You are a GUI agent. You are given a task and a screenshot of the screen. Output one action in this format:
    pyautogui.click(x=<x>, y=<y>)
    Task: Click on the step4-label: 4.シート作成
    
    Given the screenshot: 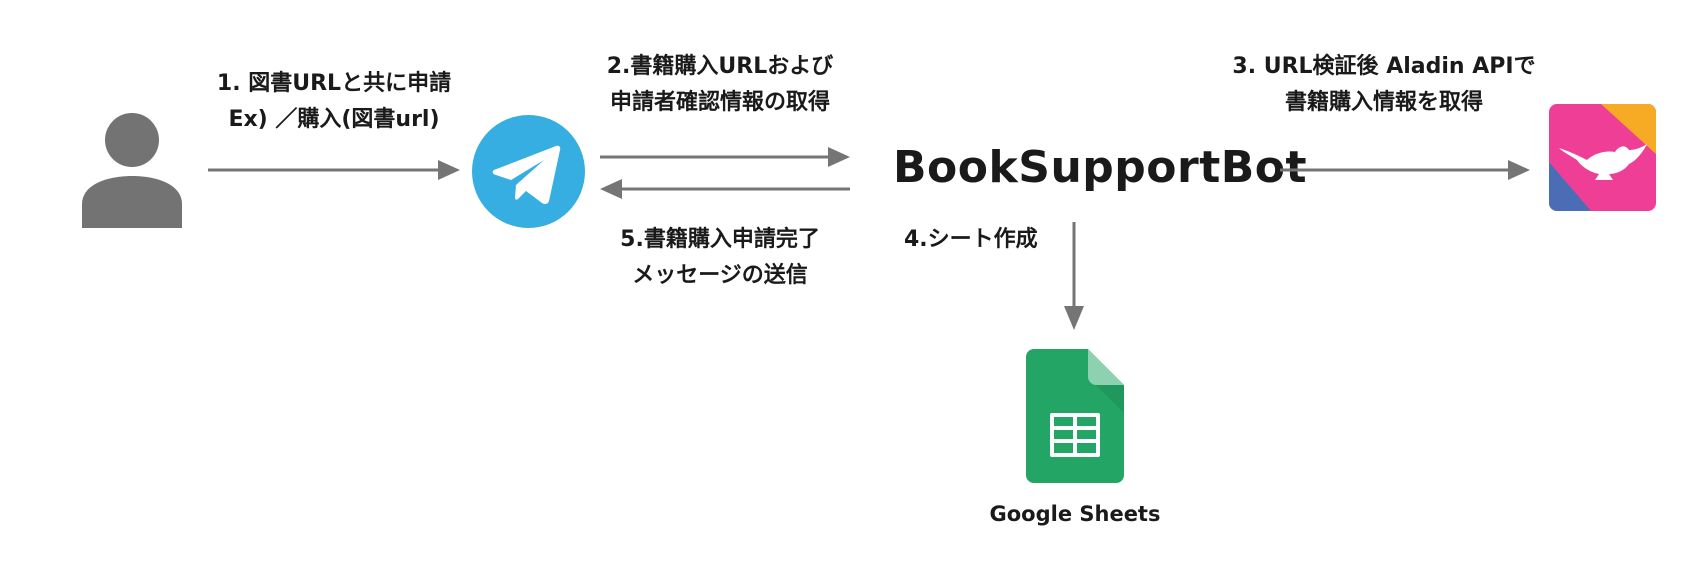 What is the action you would take?
    pyautogui.click(x=971, y=240)
    